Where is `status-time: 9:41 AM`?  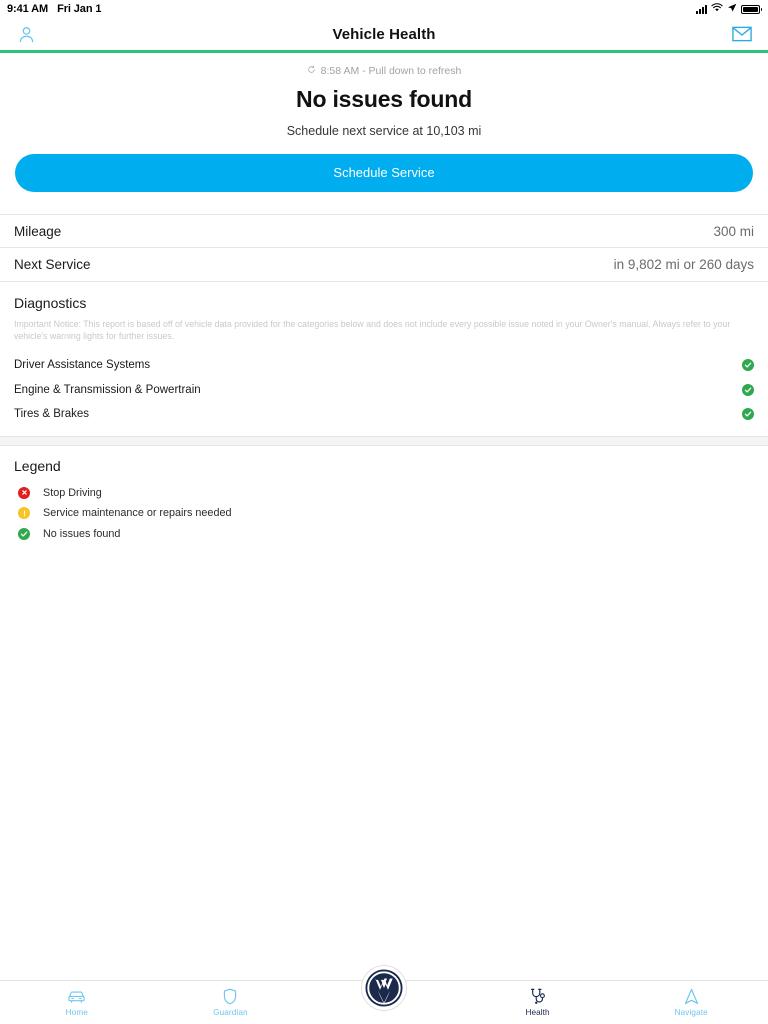 status-time: 9:41 AM is located at coordinates (28, 9).